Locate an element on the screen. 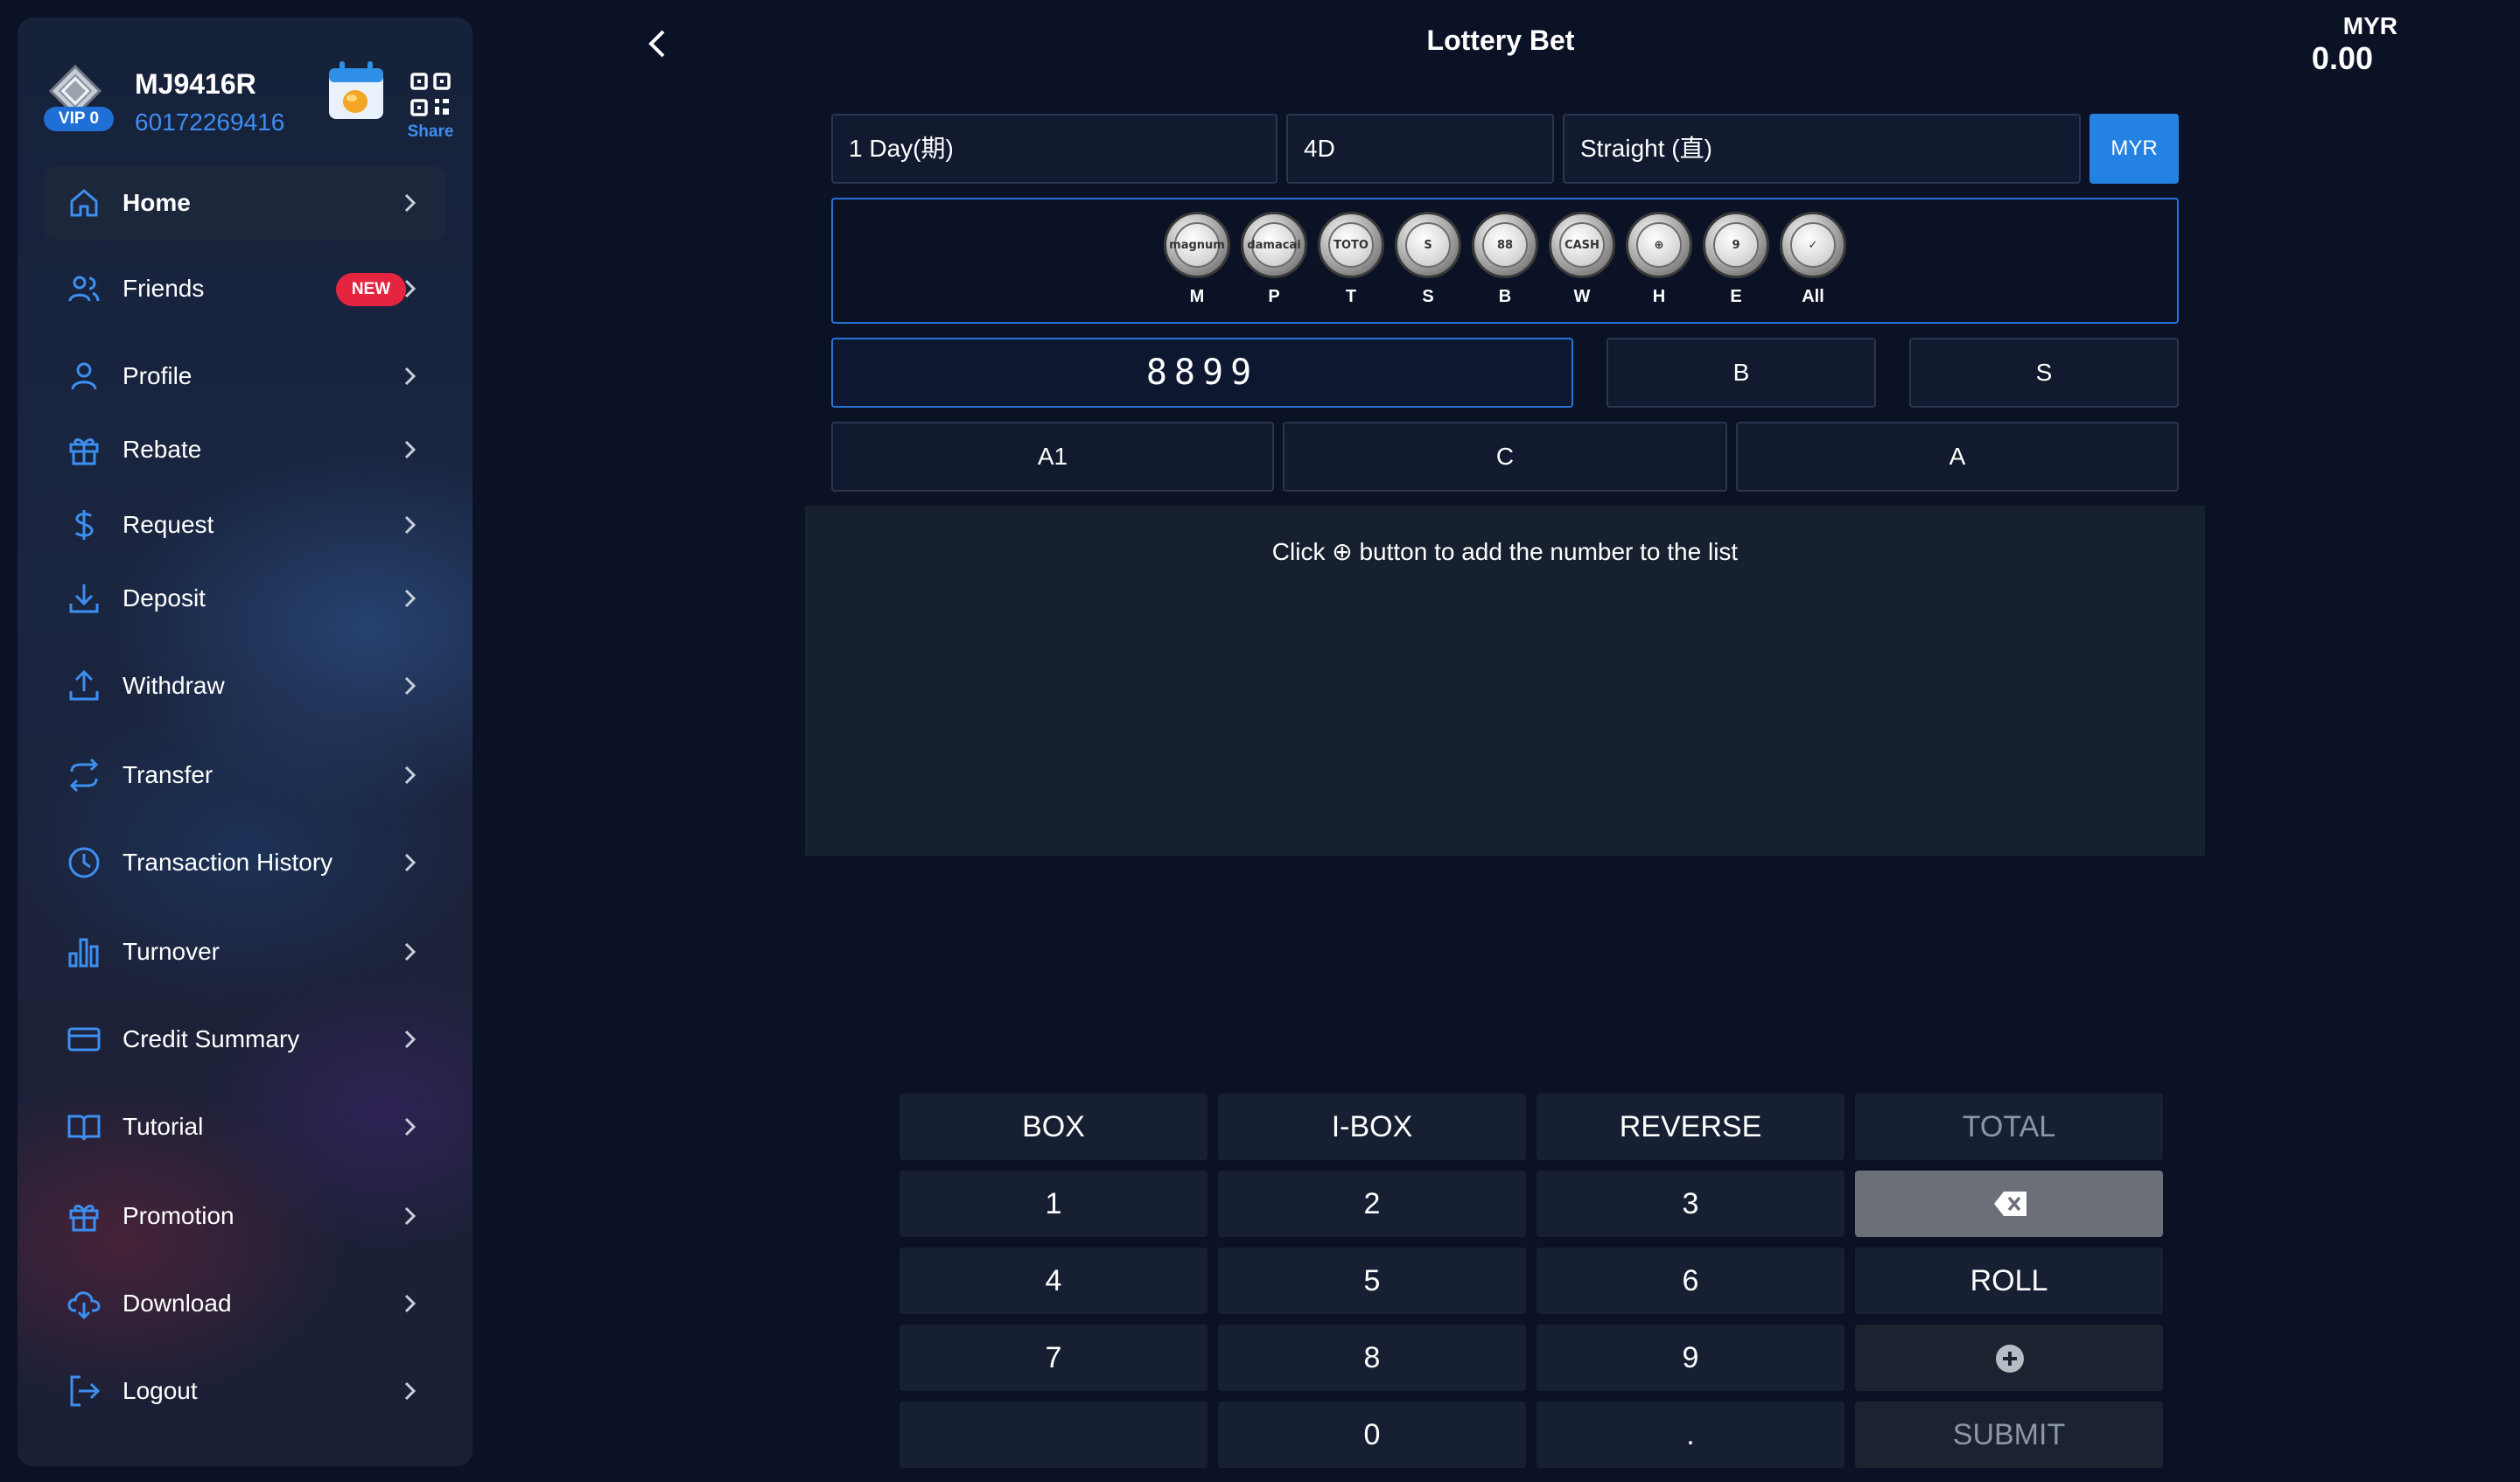 The height and width of the screenshot is (1482, 2520). bar-chart-icon is located at coordinates (83, 953).